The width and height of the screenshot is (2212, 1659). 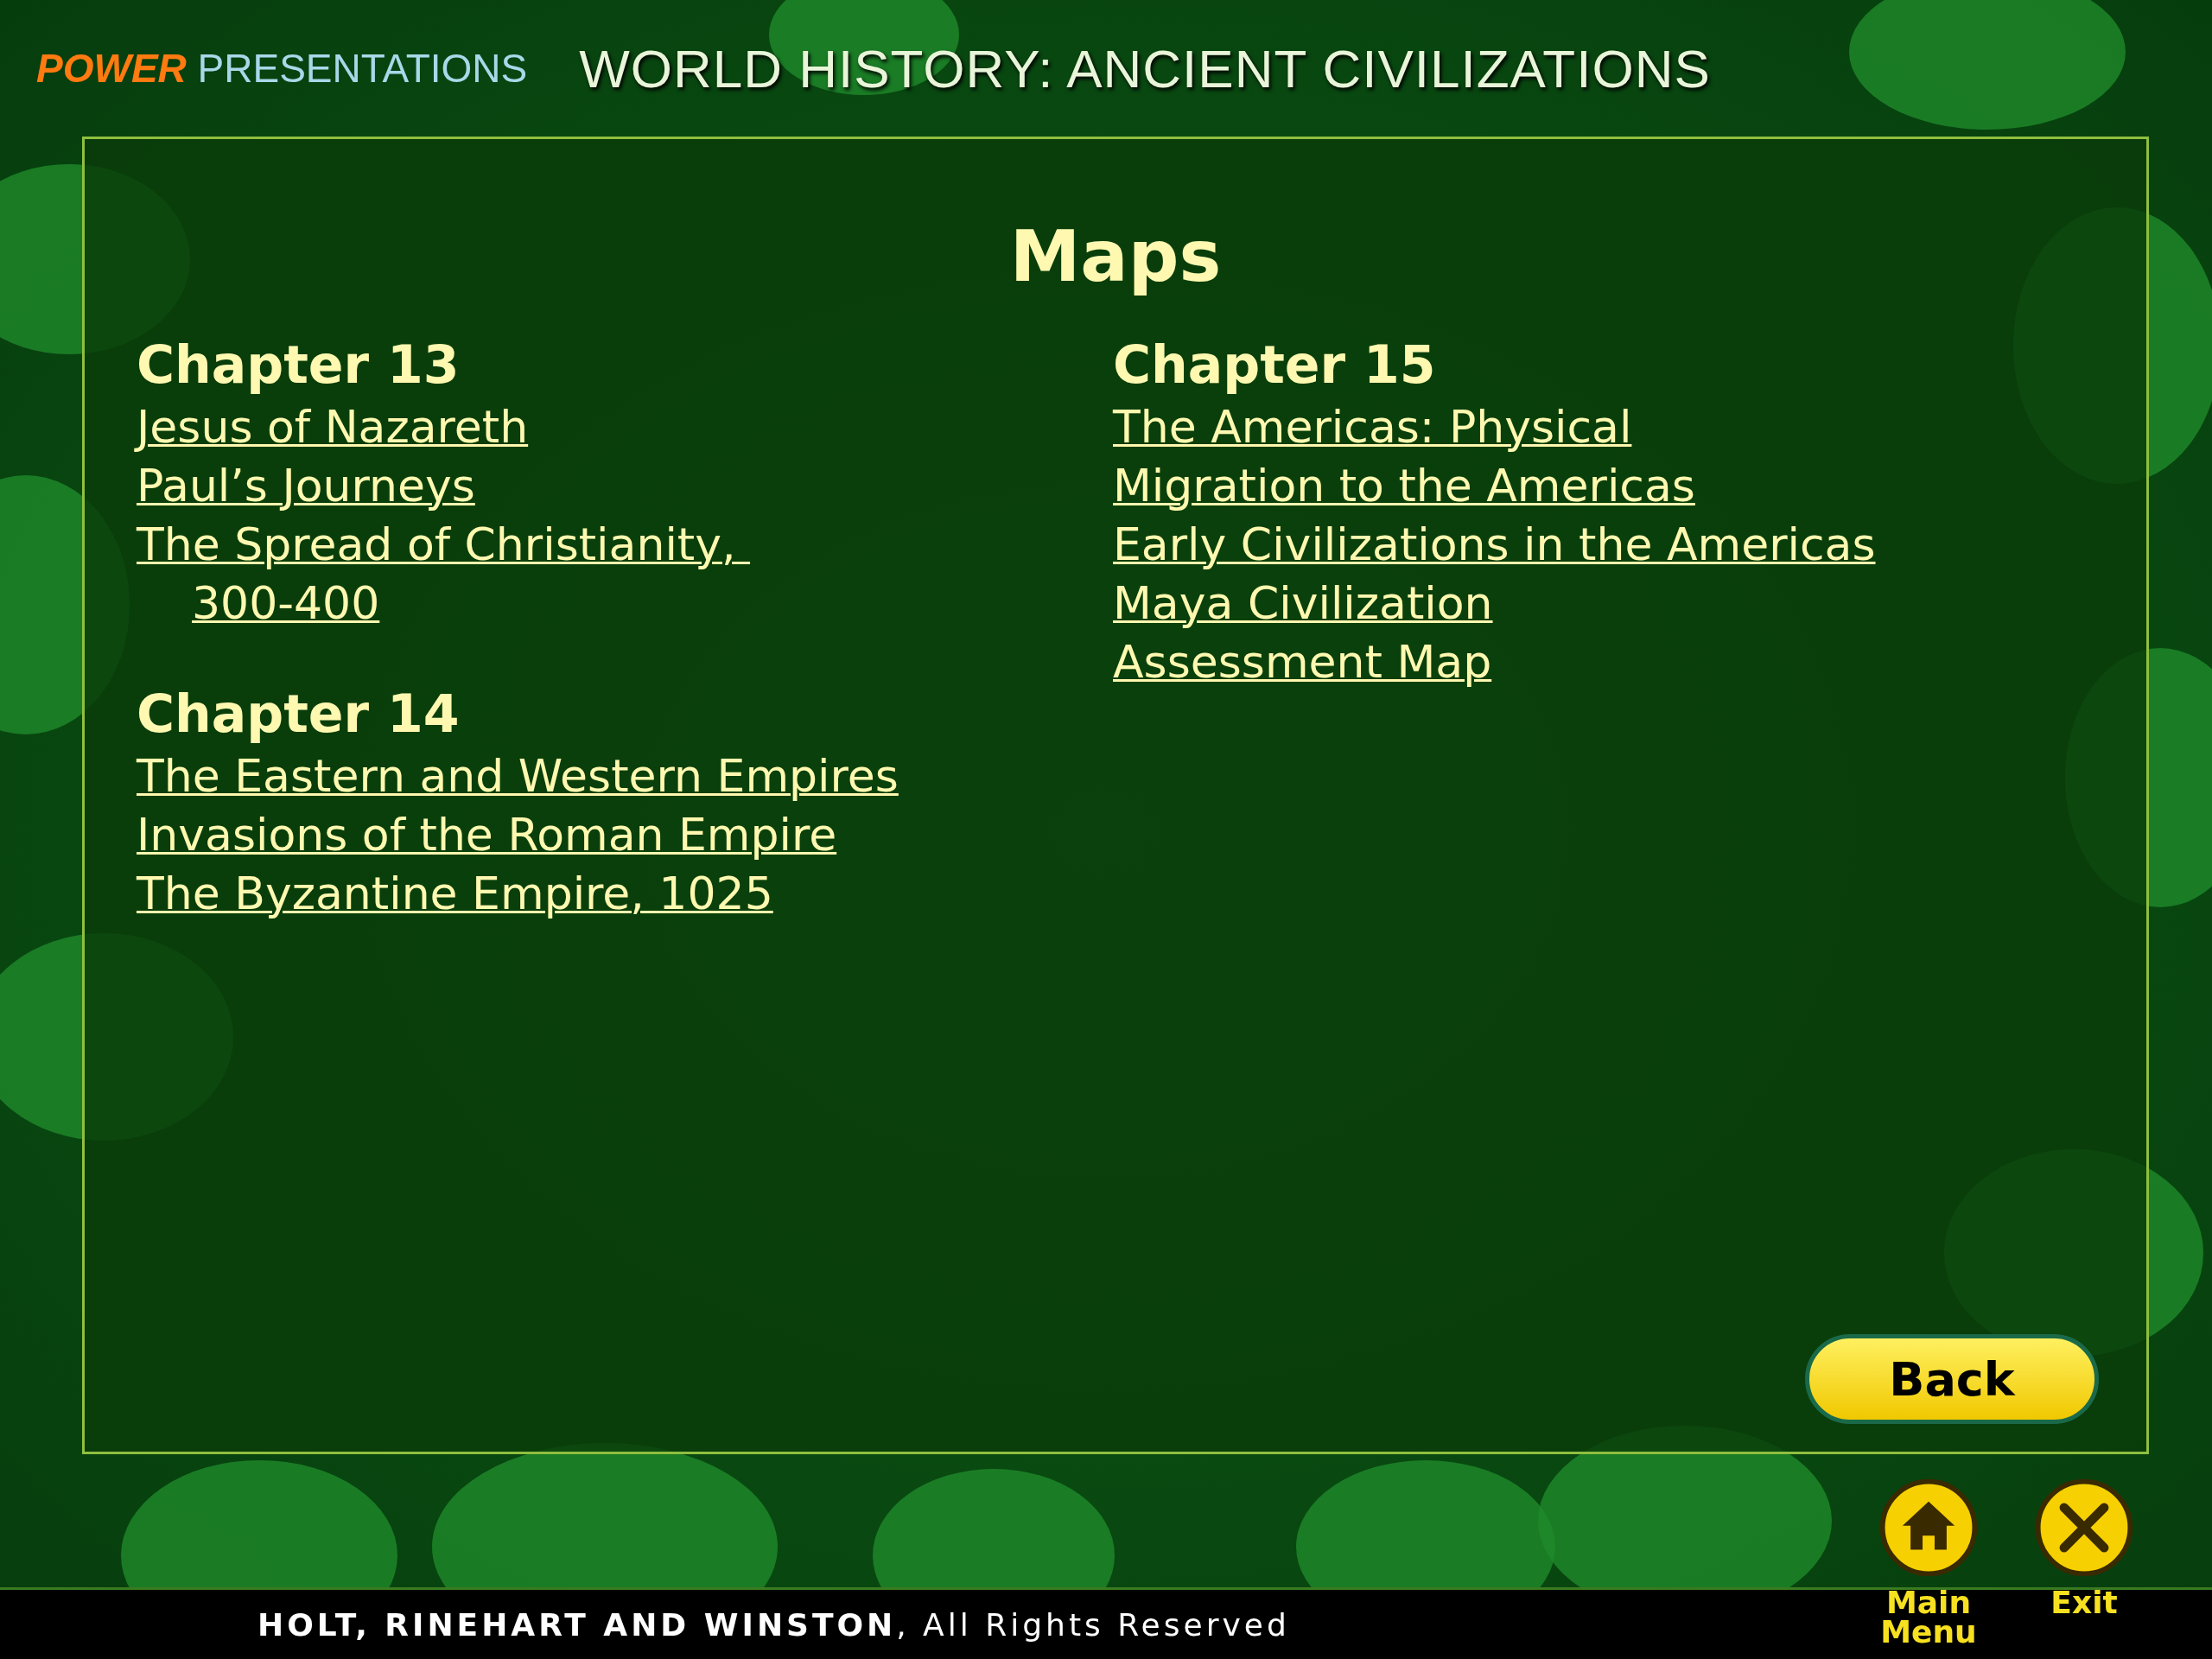 What do you see at coordinates (1303, 603) in the screenshot?
I see `map-link: Maya Civilization` at bounding box center [1303, 603].